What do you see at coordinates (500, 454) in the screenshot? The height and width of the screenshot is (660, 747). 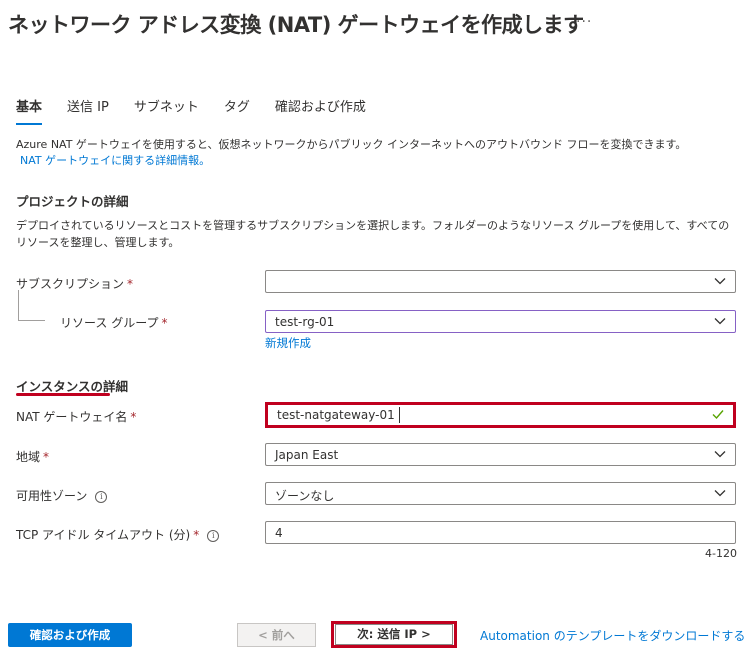 I see `region-dropdown: Japan East` at bounding box center [500, 454].